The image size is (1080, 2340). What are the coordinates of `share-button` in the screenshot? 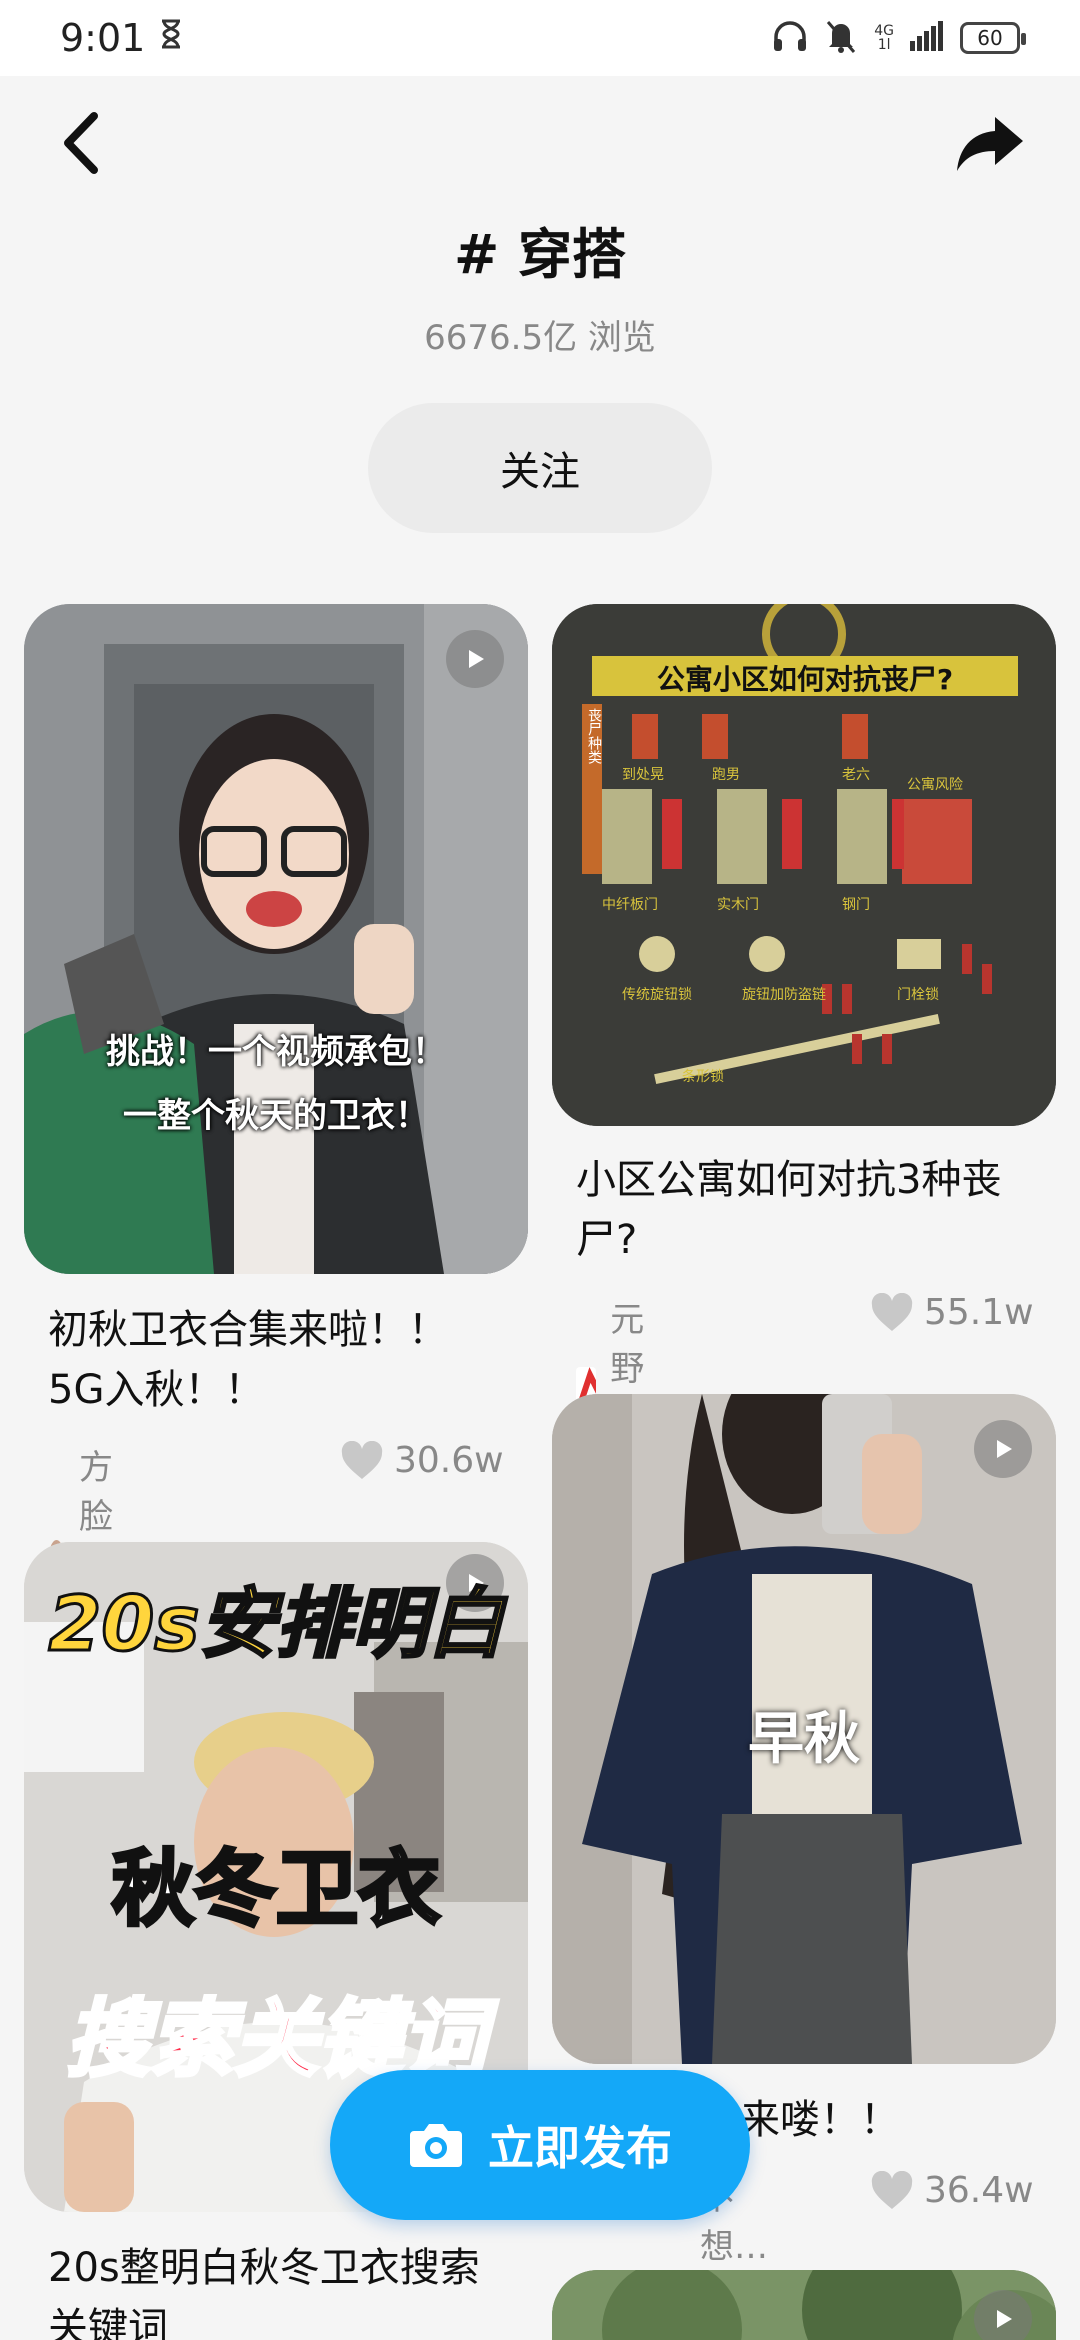 It's located at (990, 143).